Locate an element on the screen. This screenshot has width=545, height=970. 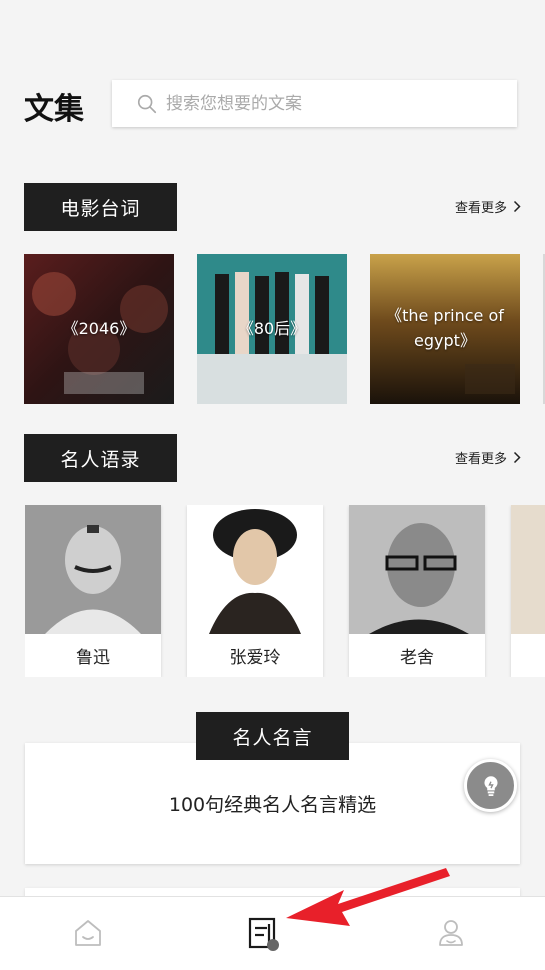
nav-profile is located at coordinates (451, 933).